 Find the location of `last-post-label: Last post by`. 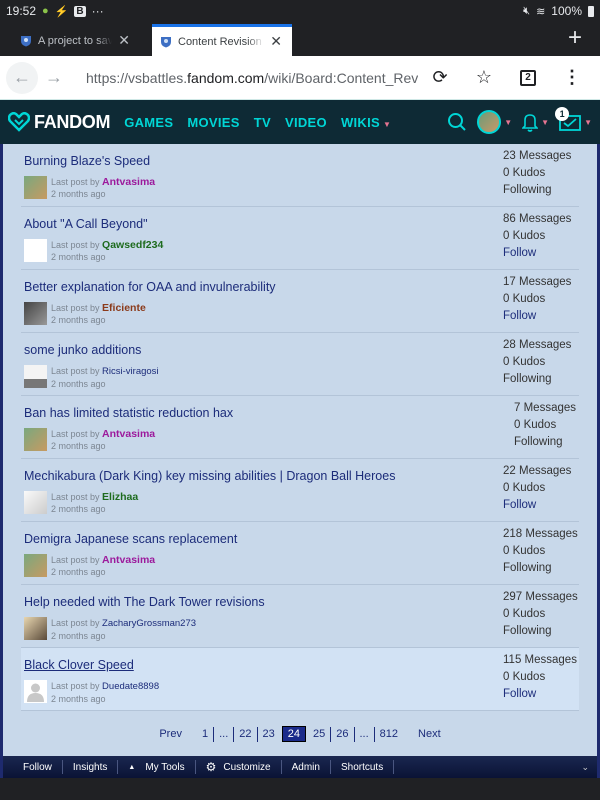

last-post-label: Last post by is located at coordinates (75, 686).